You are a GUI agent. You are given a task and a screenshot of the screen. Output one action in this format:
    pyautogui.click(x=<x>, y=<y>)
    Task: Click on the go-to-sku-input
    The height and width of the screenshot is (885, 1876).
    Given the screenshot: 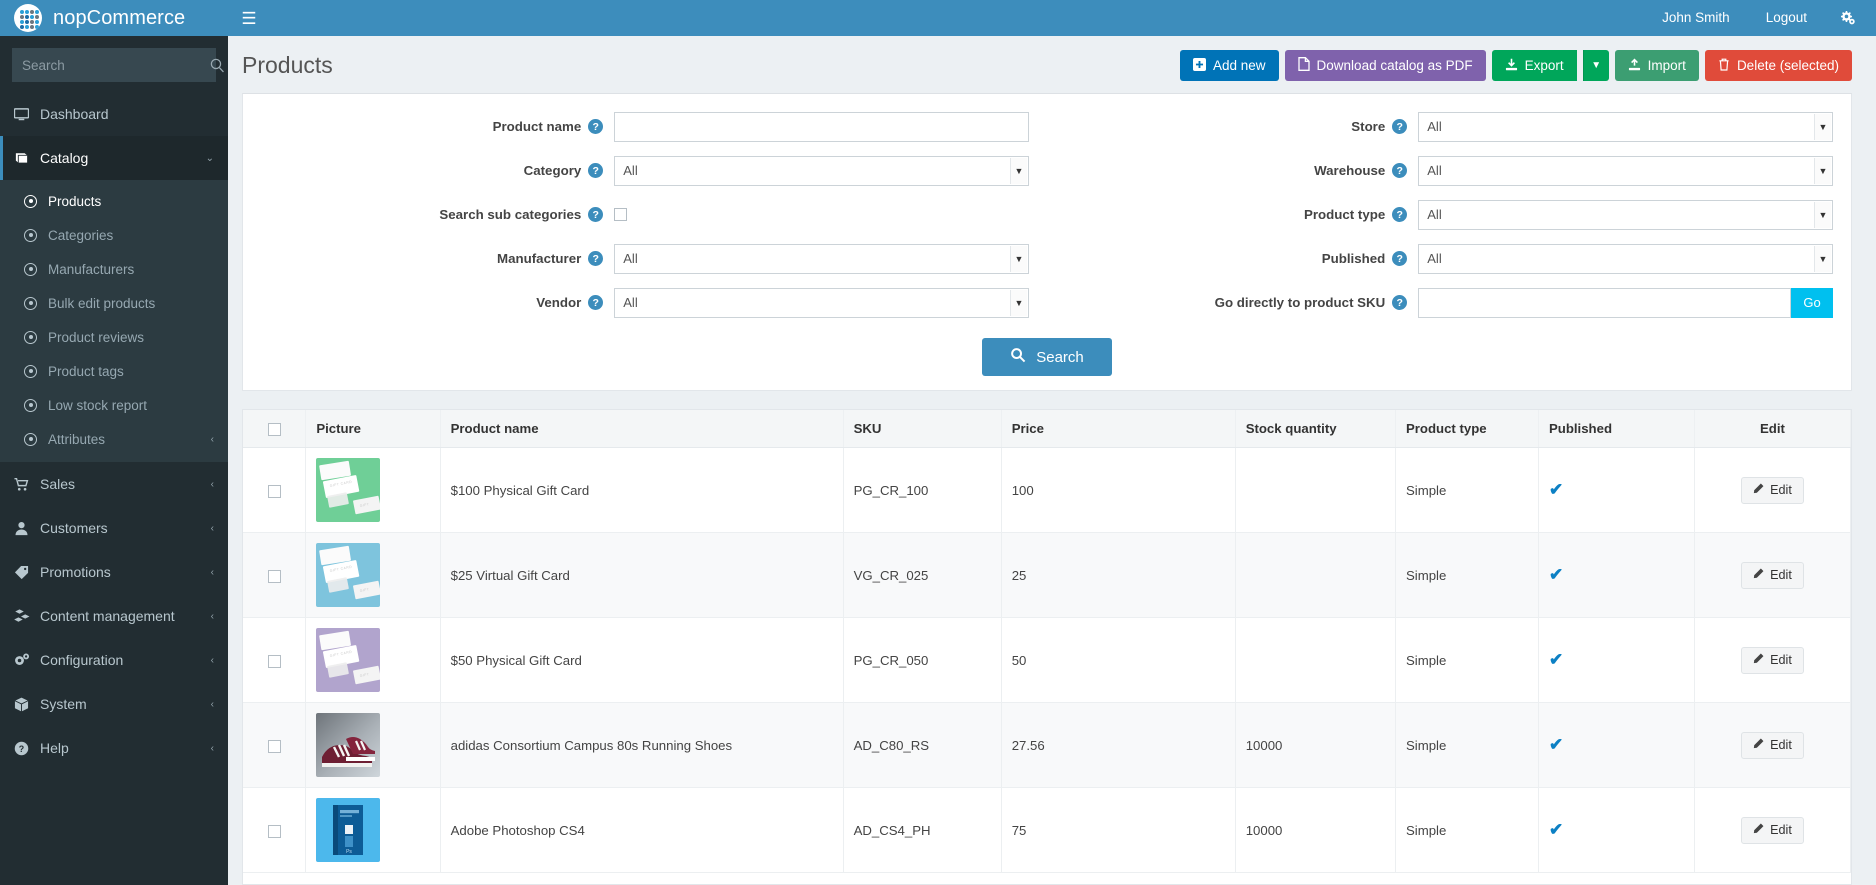 What is the action you would take?
    pyautogui.click(x=1604, y=302)
    